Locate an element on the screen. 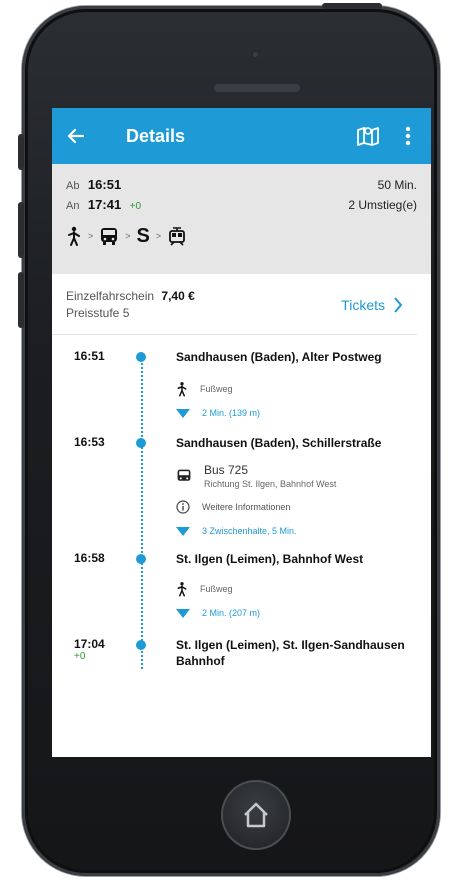 The height and width of the screenshot is (880, 462). leg-detail: 3 Zwischenhalte, 5 Min. is located at coordinates (249, 531).